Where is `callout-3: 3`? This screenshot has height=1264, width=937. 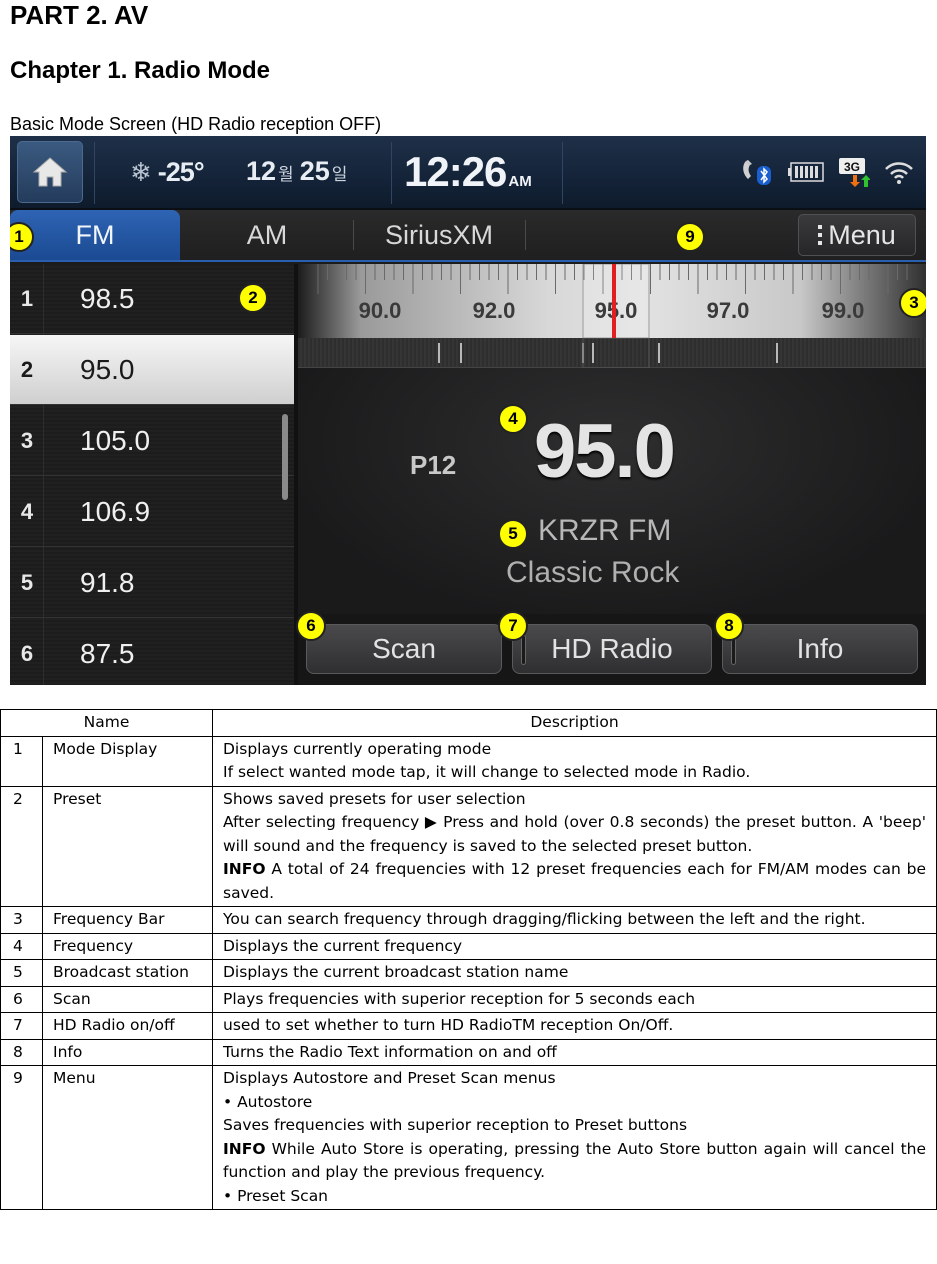
callout-3: 3 is located at coordinates (912, 303).